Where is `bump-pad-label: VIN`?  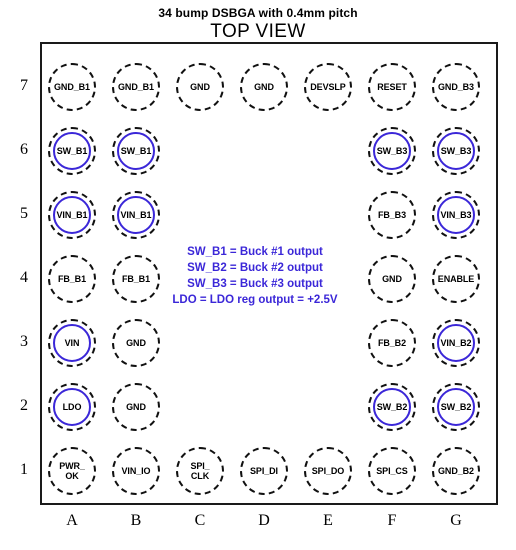 bump-pad-label: VIN is located at coordinates (72, 343).